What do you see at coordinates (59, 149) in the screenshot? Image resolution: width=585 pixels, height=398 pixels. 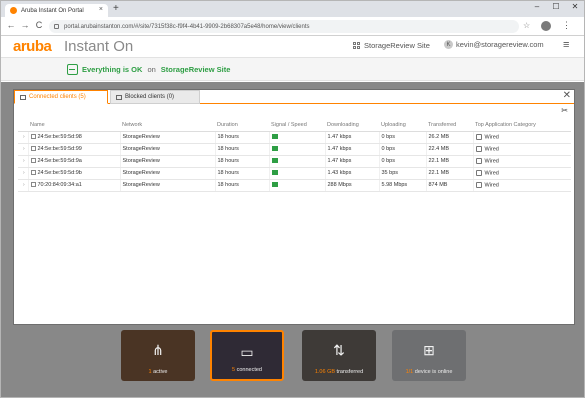 I see `client-name: 24:5e:be:59:5d:99` at bounding box center [59, 149].